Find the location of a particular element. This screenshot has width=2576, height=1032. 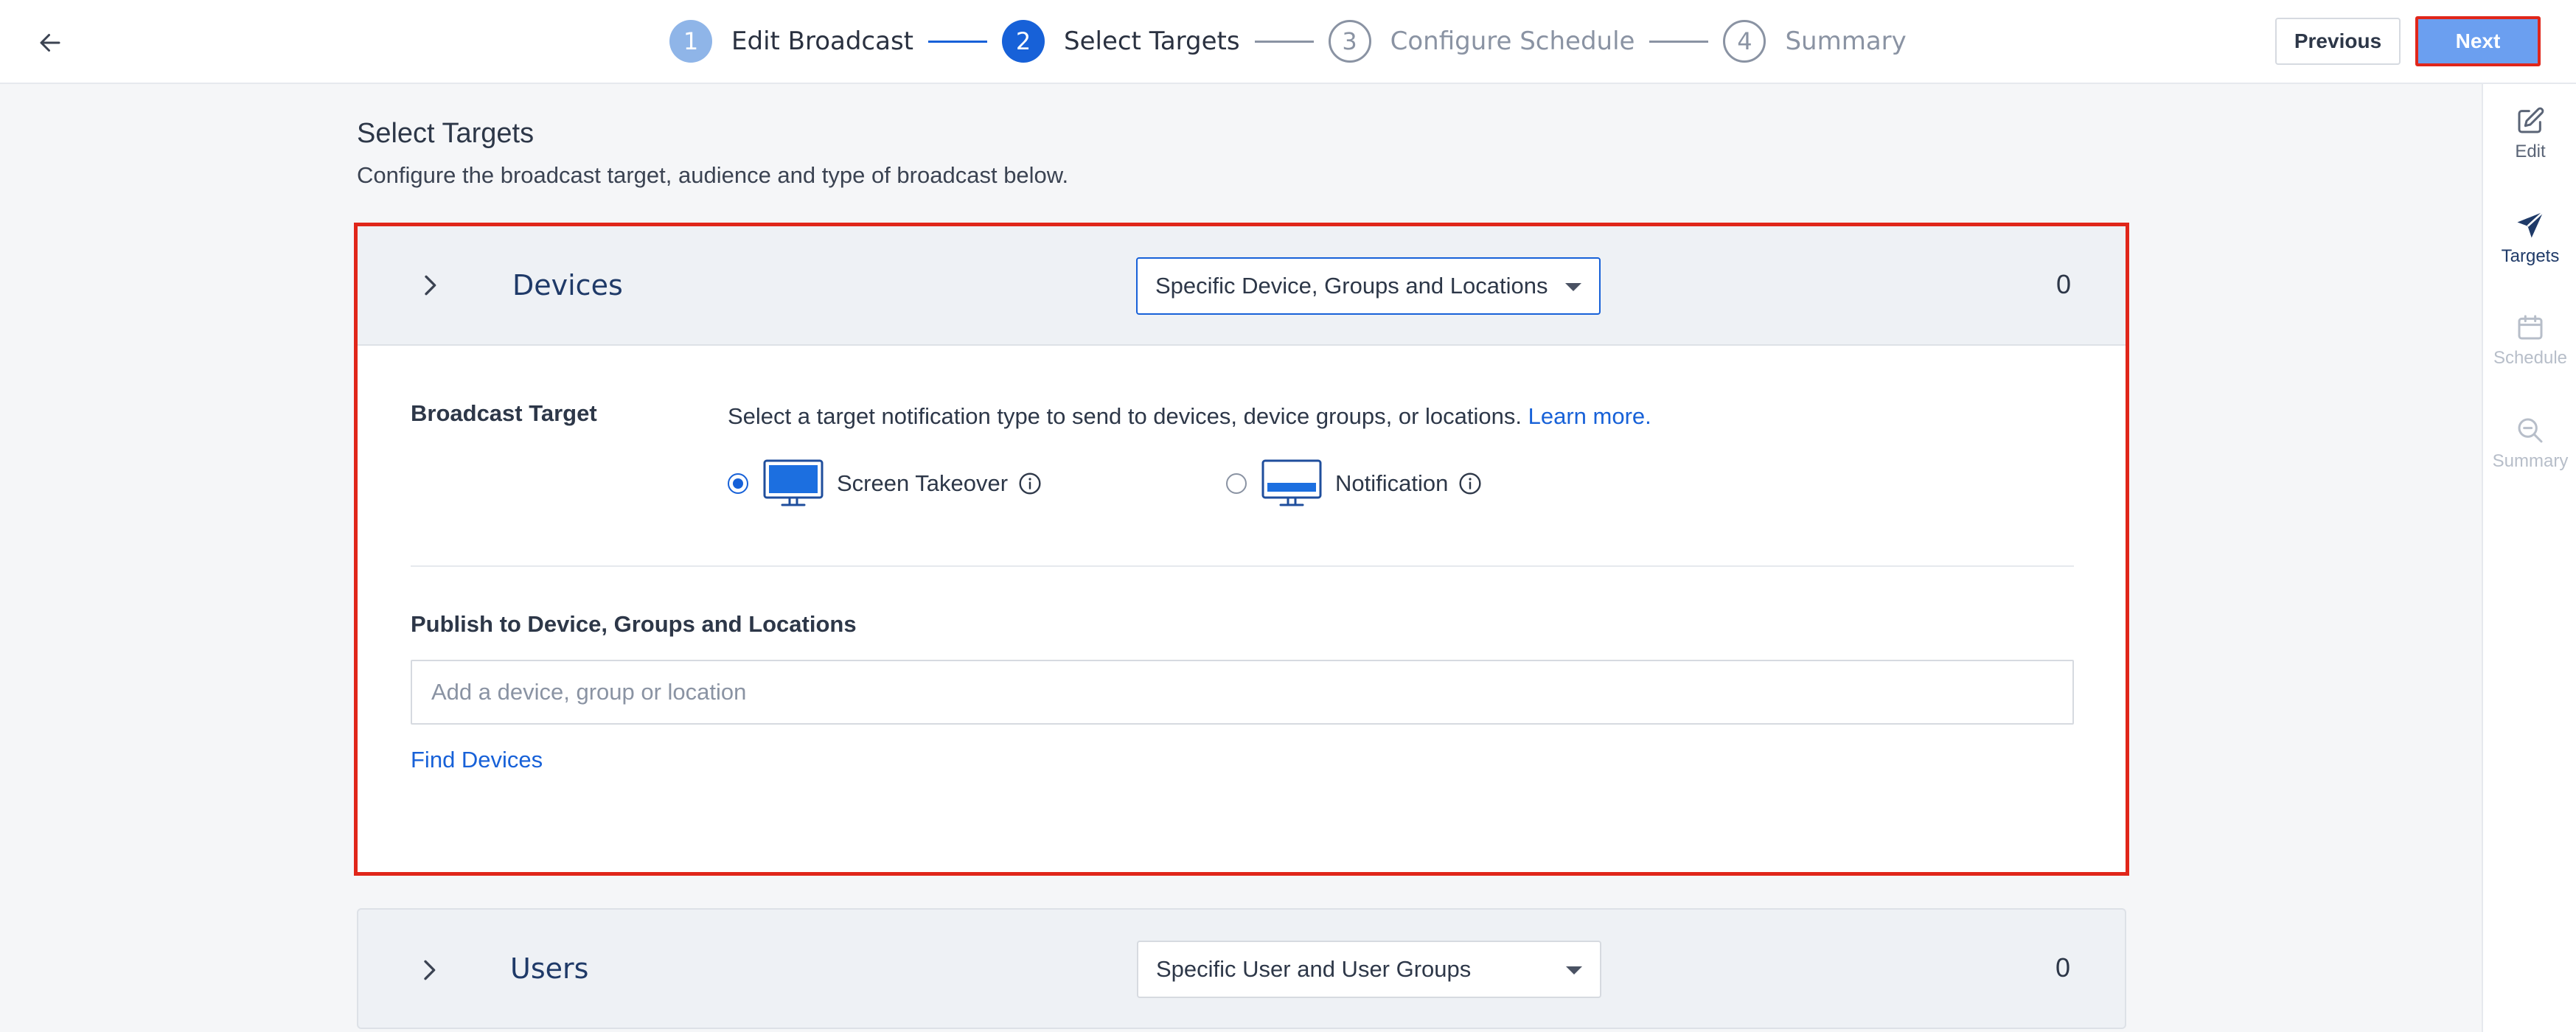

step-label: Configure Schedule is located at coordinates (1512, 41).